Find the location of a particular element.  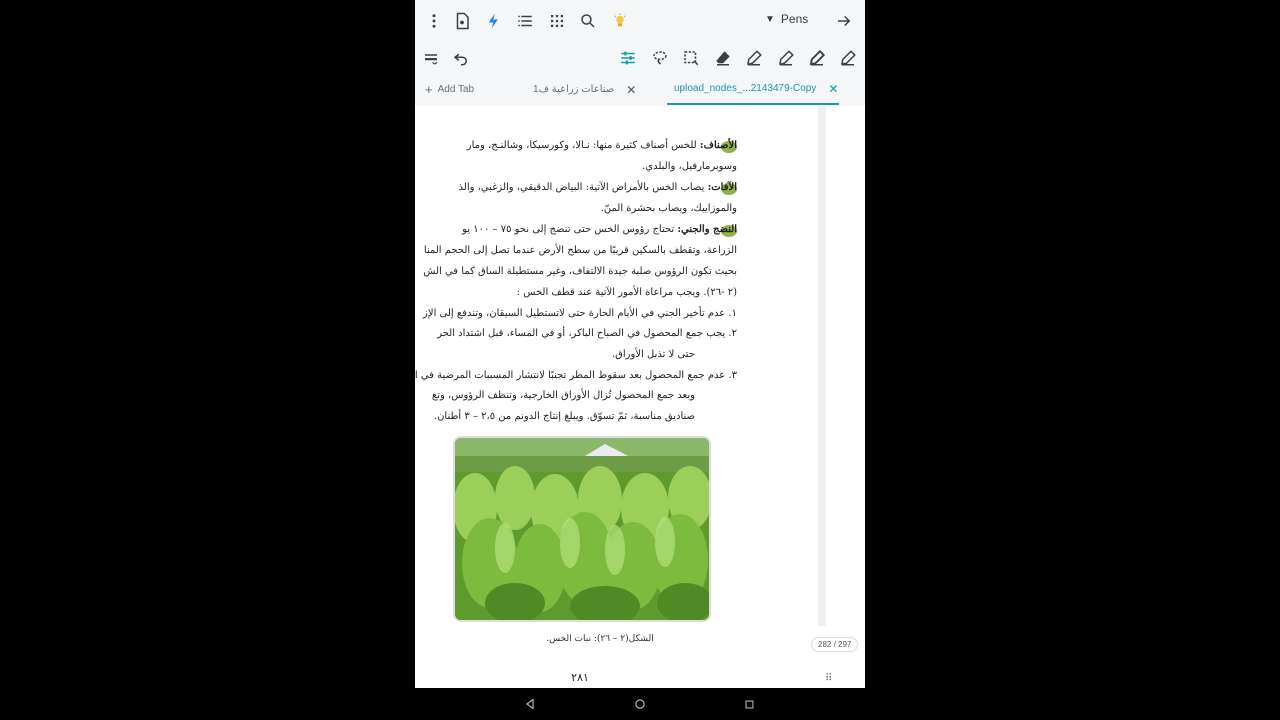

tune-icon is located at coordinates (628, 58).